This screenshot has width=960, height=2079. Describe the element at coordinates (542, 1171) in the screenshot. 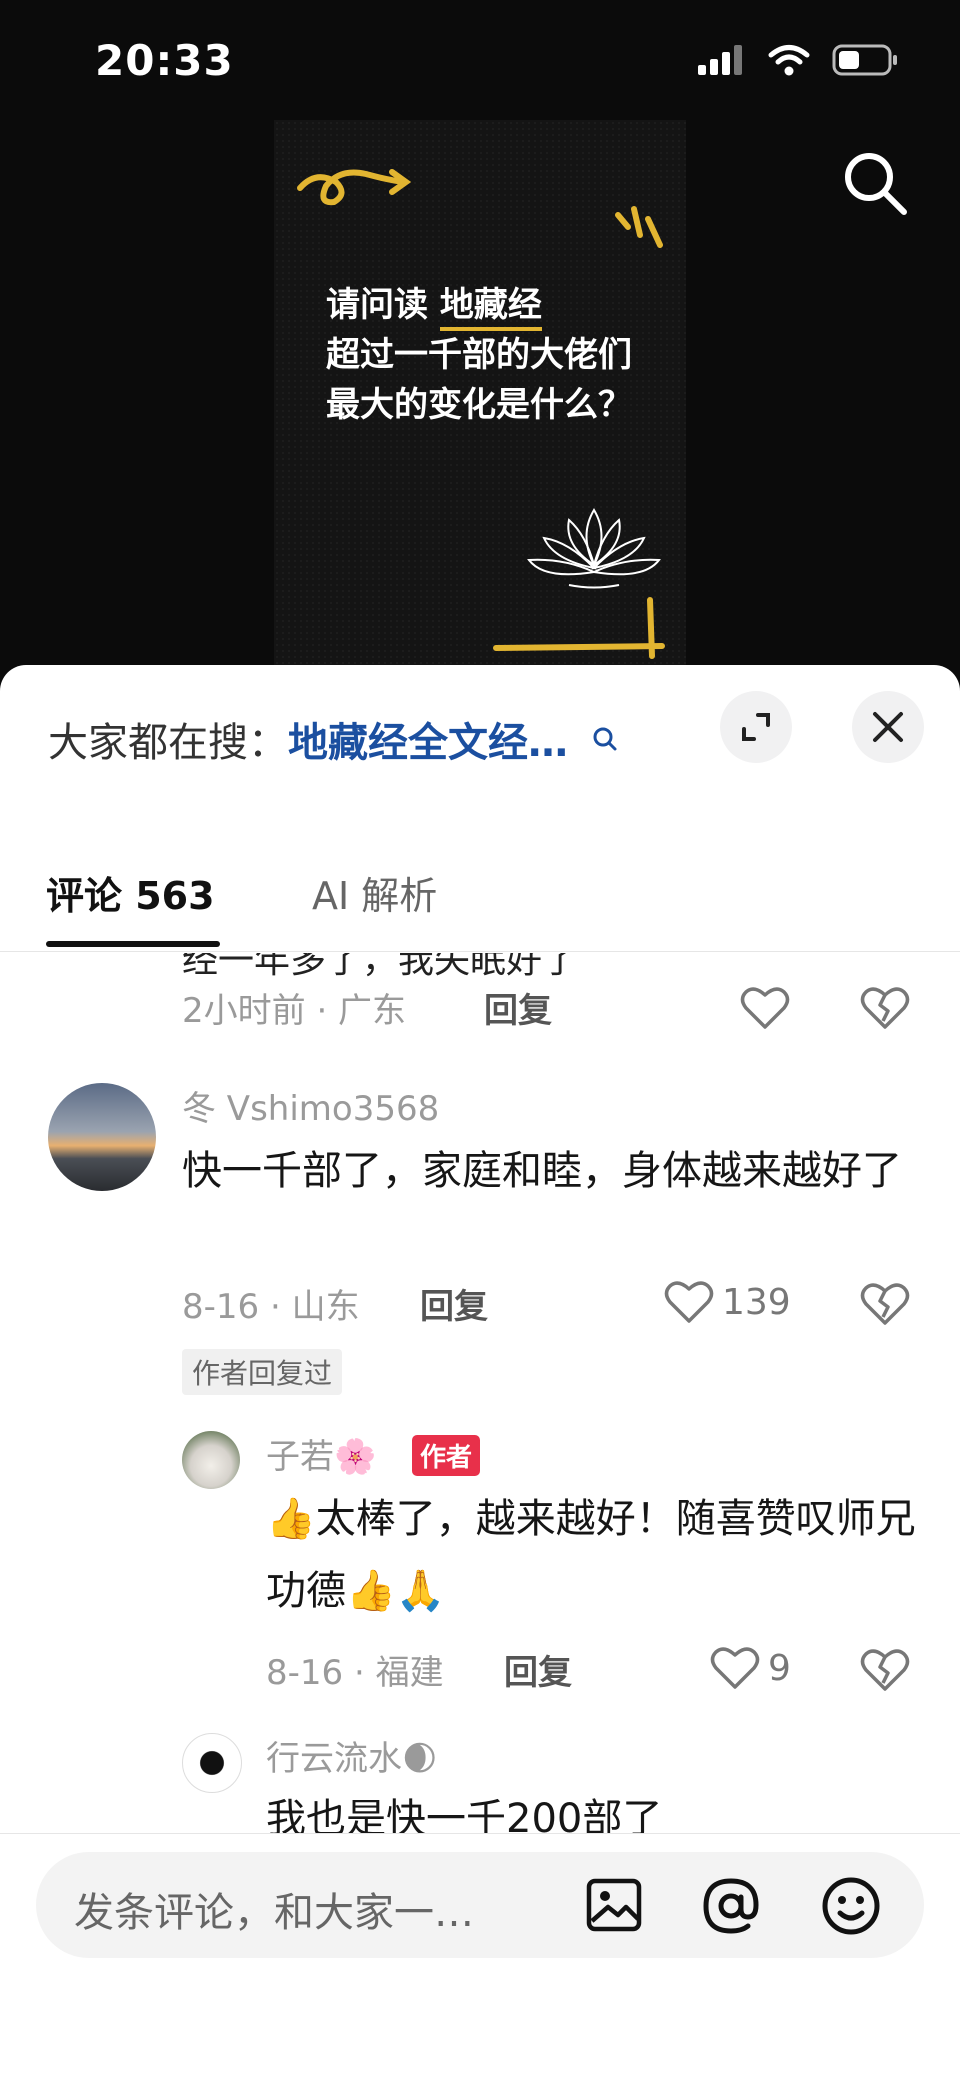

I see `comment-text: 快一千部了，家庭和睦，身体越来越好了` at that location.